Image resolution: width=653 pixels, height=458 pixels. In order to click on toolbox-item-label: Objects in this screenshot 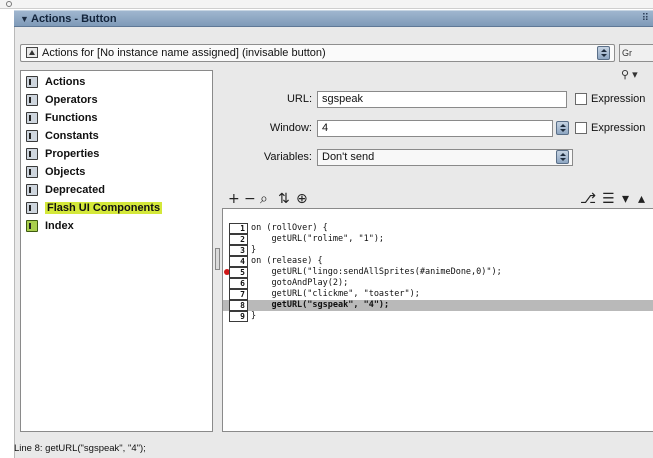, I will do `click(65, 172)`.